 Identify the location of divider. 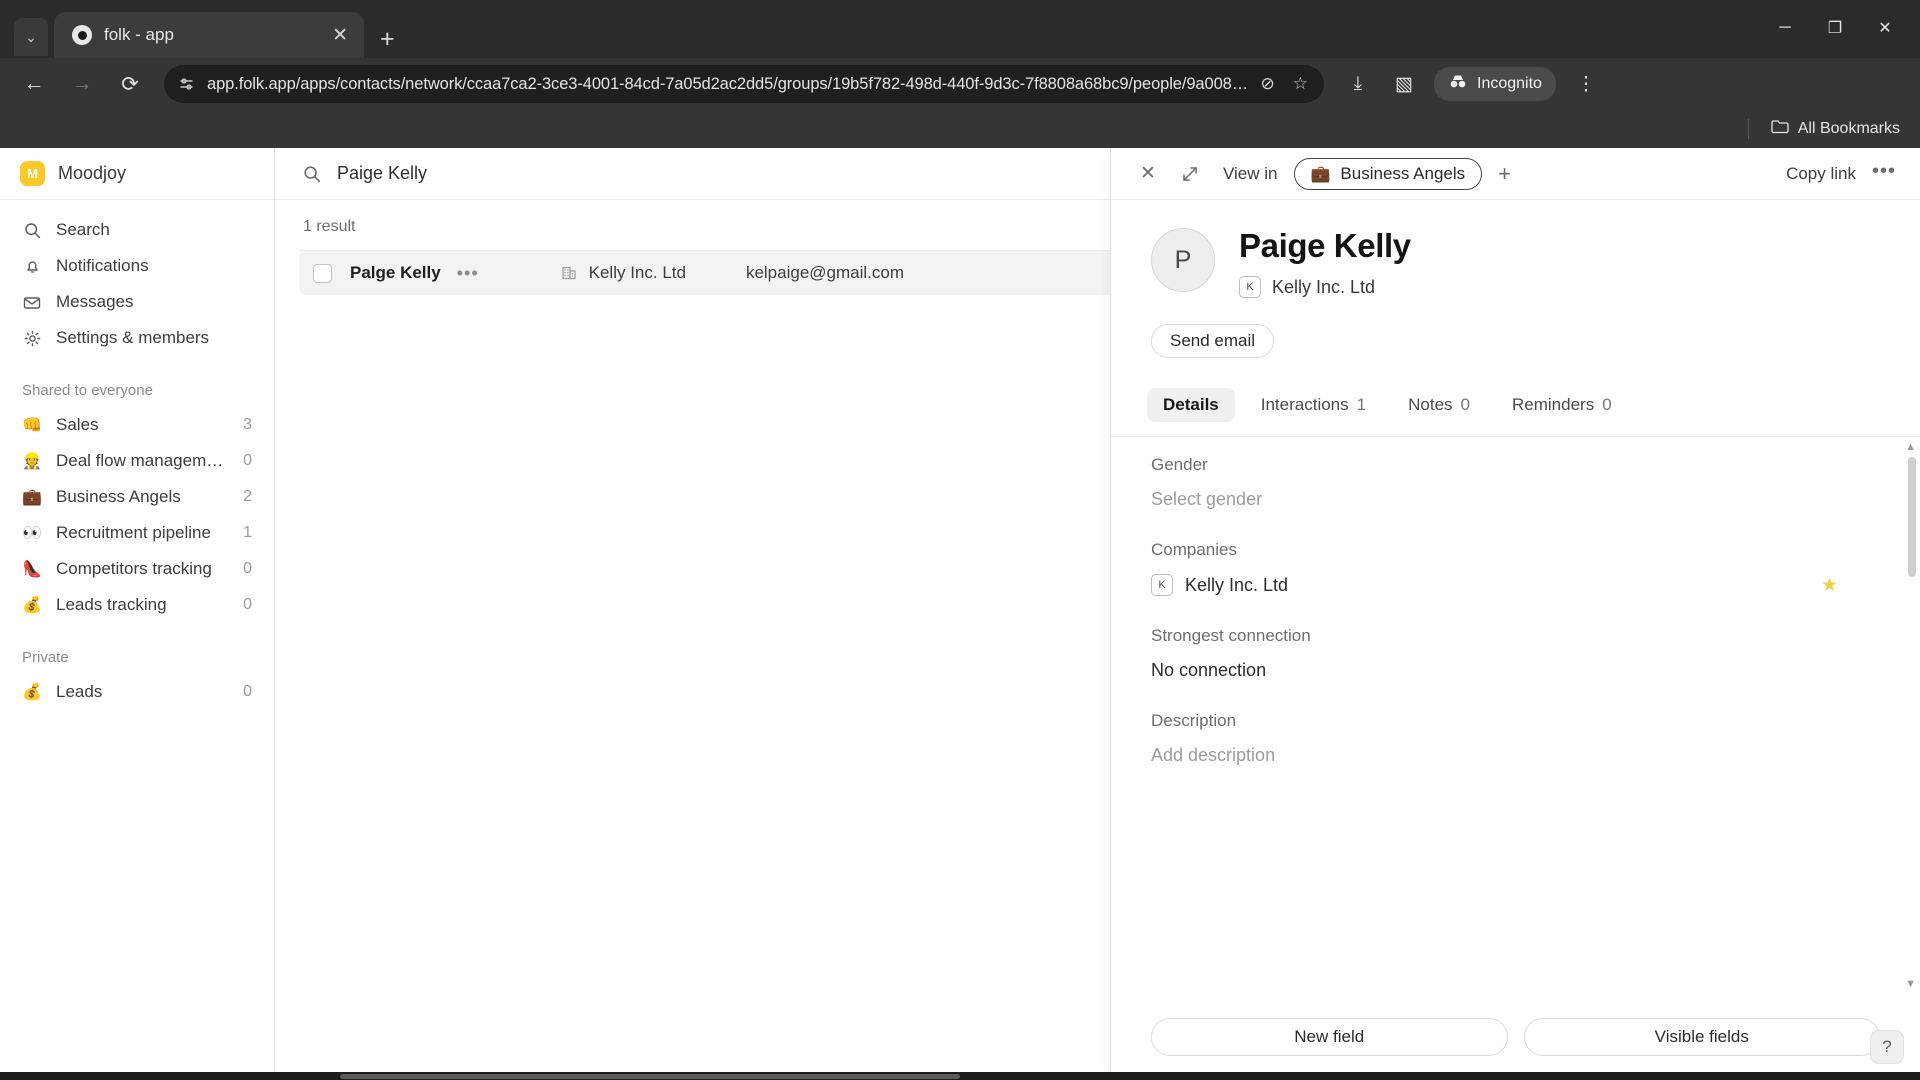
(1748, 129).